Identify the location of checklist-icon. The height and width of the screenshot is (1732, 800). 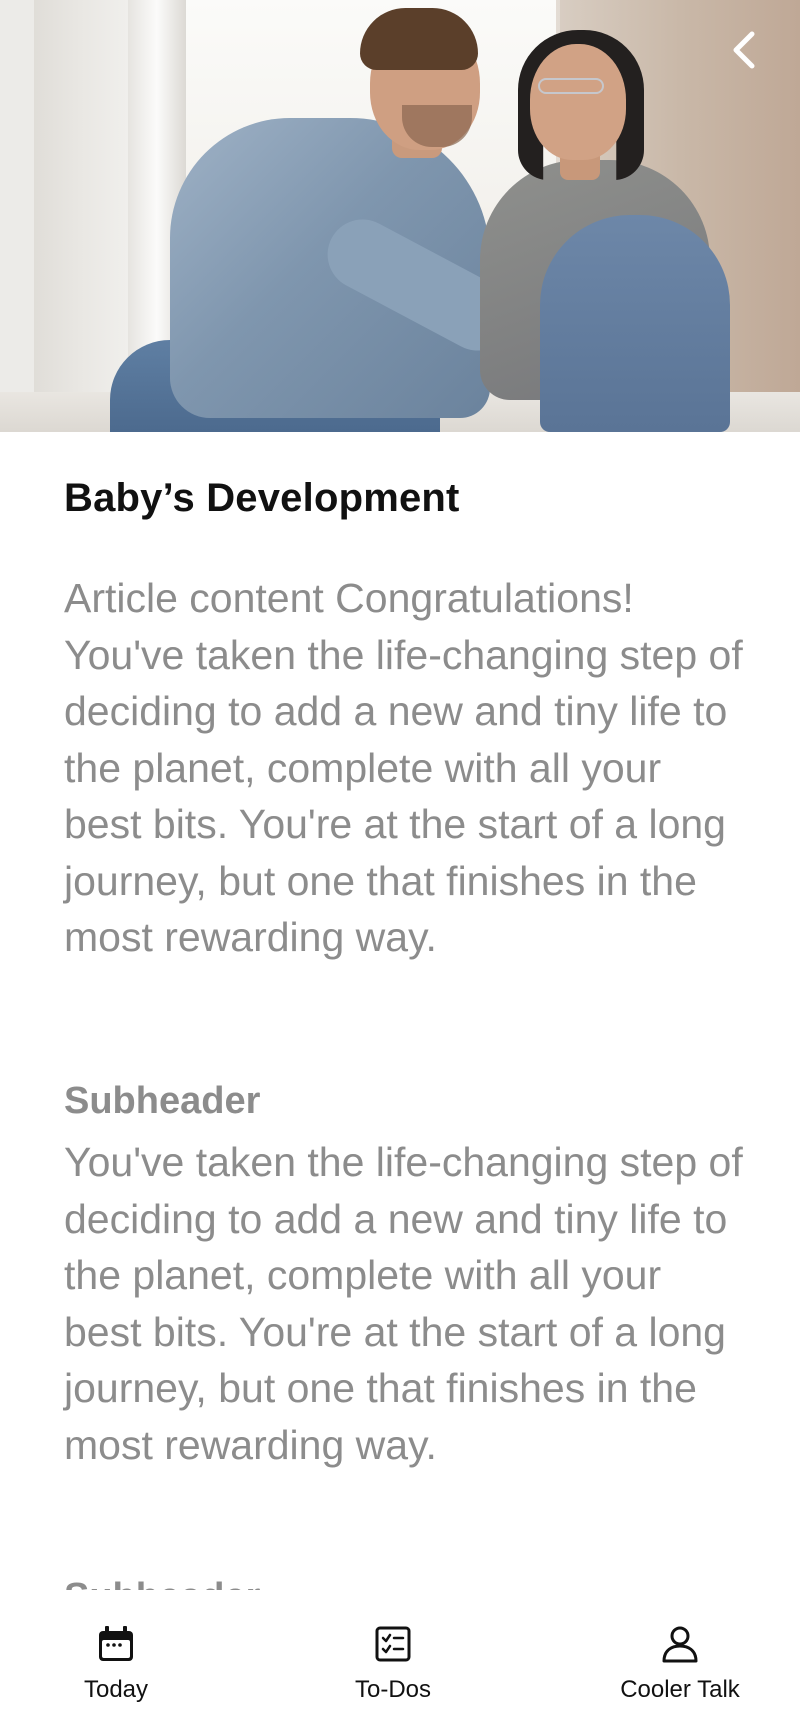
(393, 1644).